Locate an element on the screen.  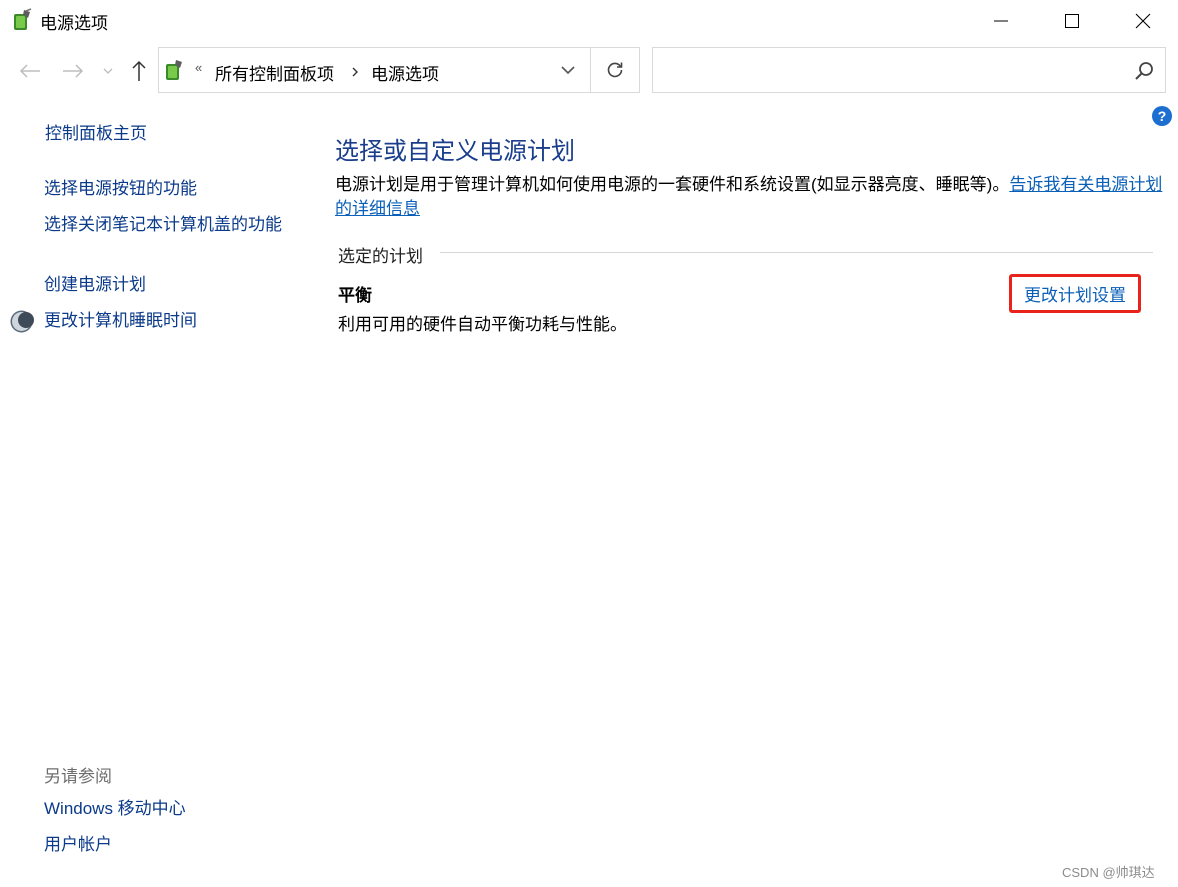
section-divider is located at coordinates (796, 252).